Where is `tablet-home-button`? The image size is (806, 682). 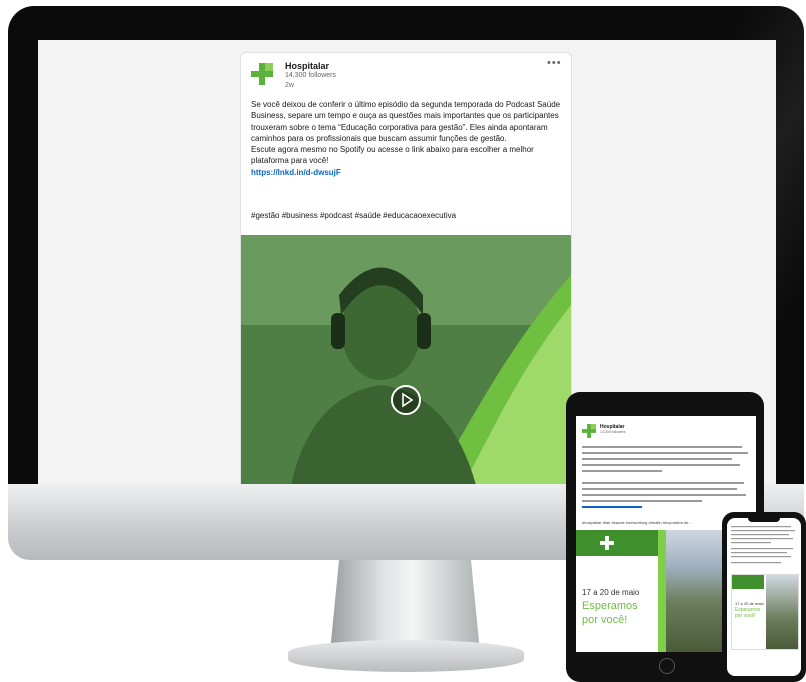
tablet-home-button is located at coordinates (667, 666).